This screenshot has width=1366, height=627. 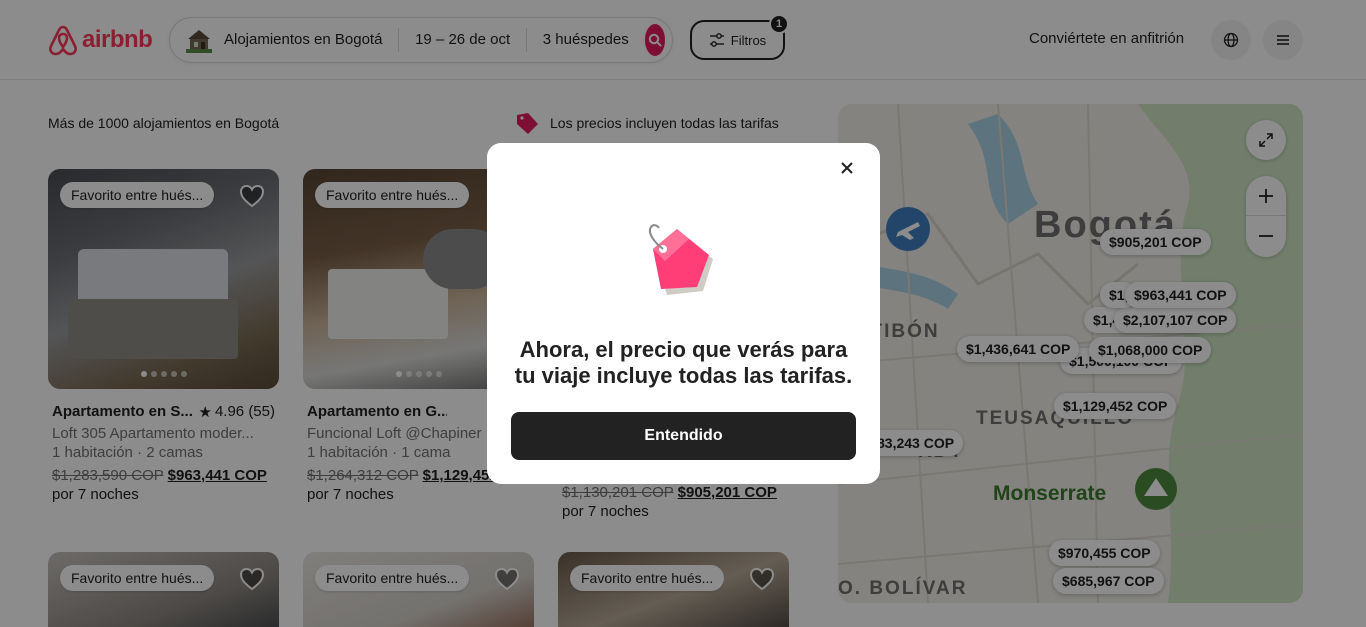 I want to click on understood-button: Entendido, so click(x=683, y=436).